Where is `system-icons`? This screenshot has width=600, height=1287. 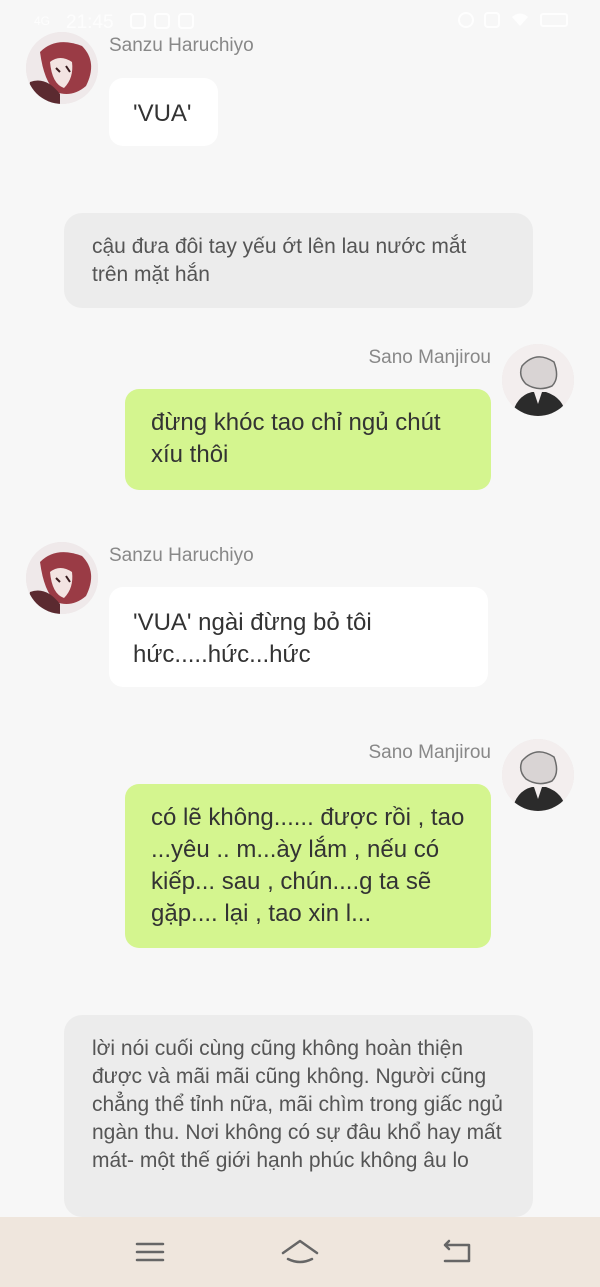
system-icons is located at coordinates (513, 20).